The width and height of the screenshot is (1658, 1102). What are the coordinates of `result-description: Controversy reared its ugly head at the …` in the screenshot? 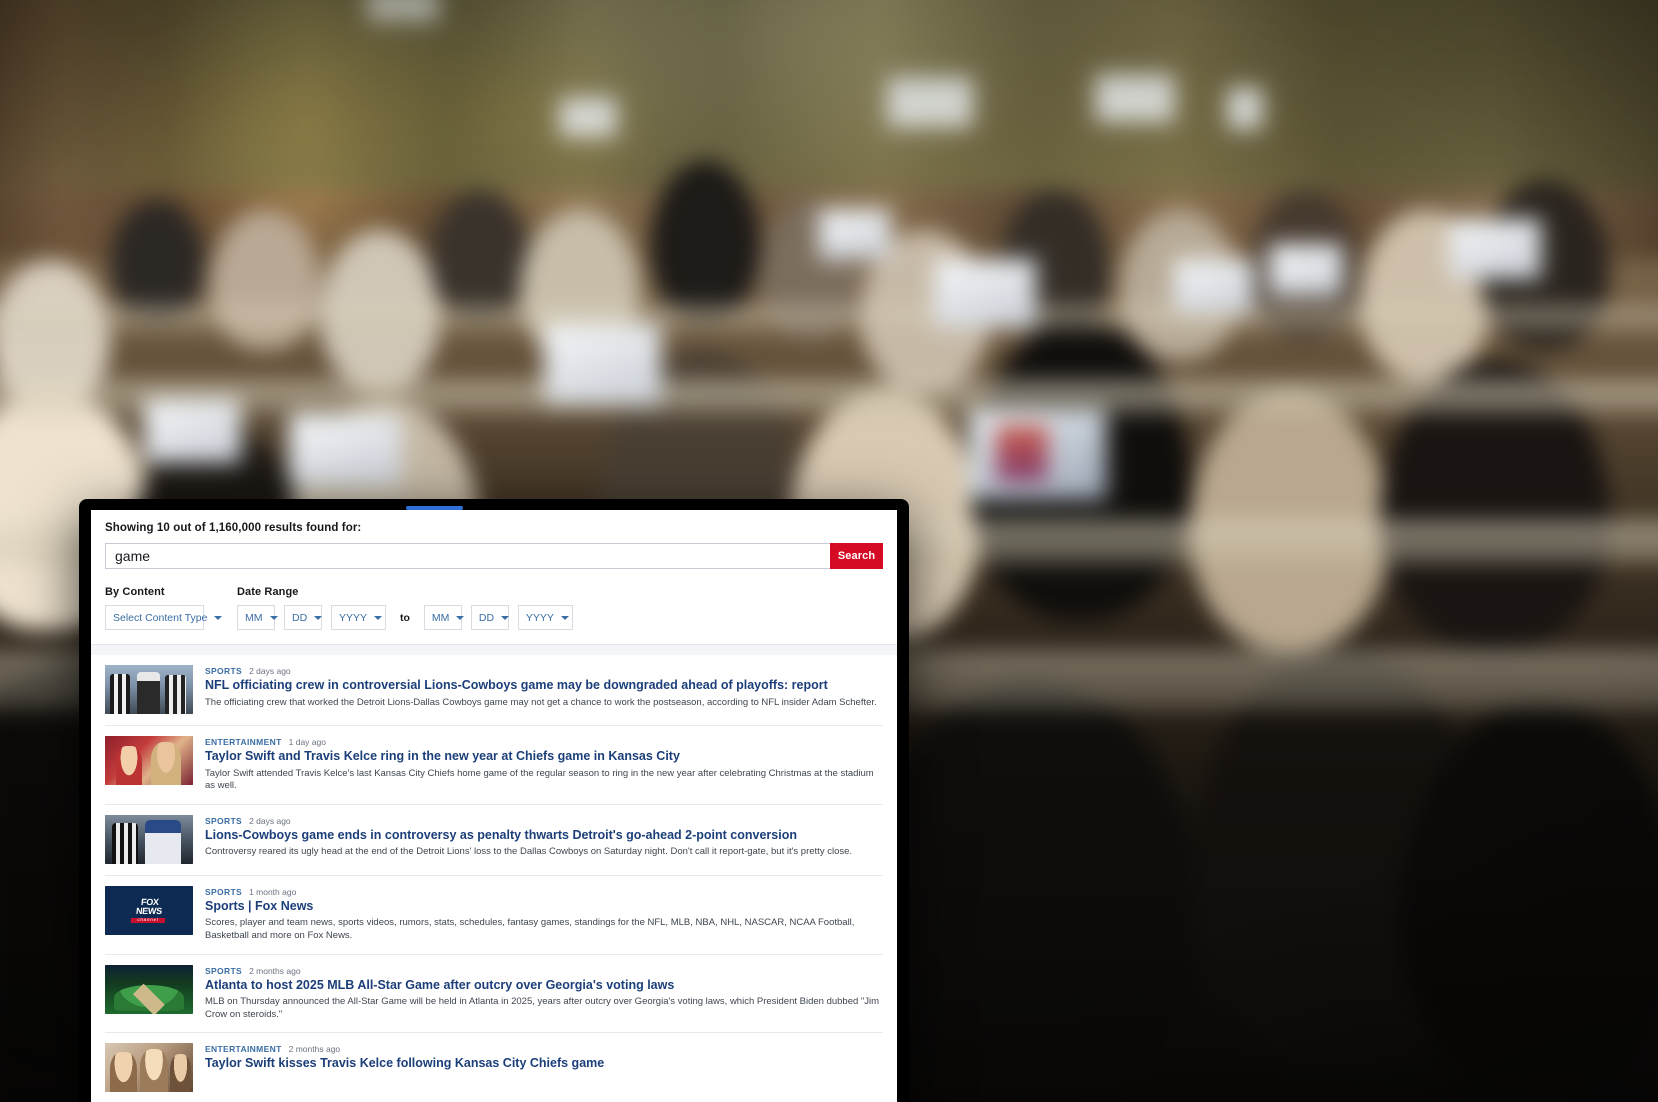 It's located at (529, 852).